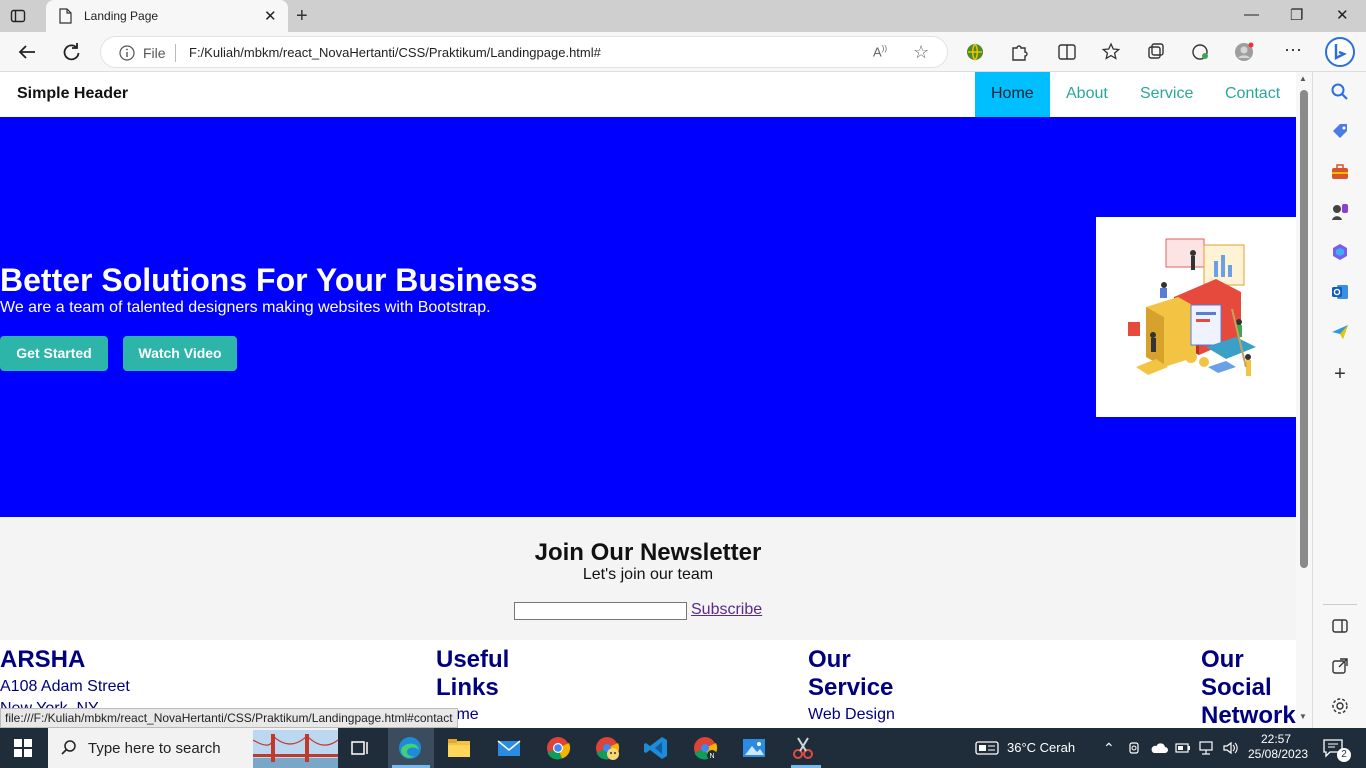 This screenshot has width=1366, height=768. I want to click on taskbar-search-placeholder: Type here to search, so click(154, 748).